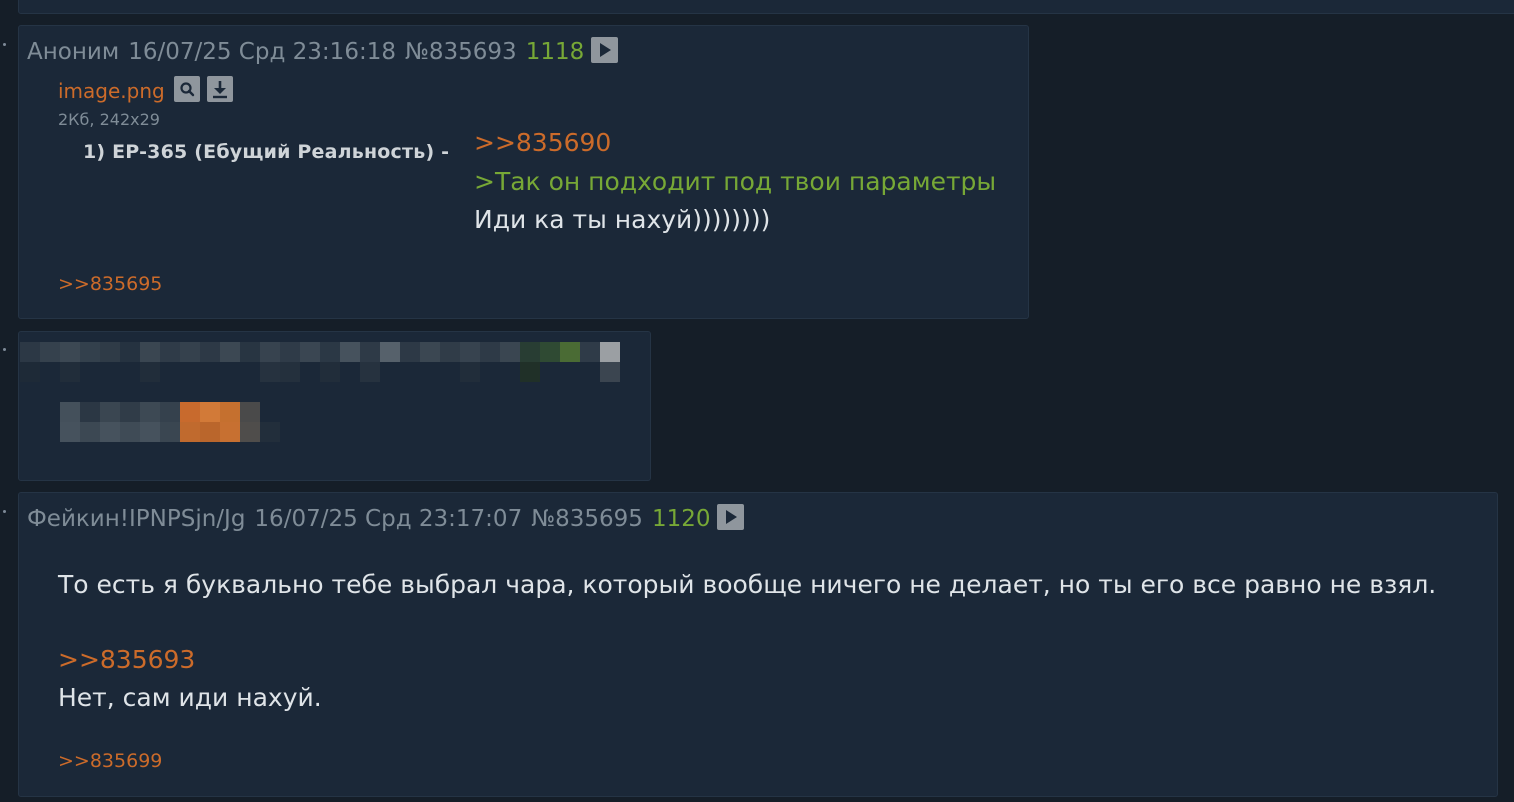 The height and width of the screenshot is (802, 1514). I want to click on greentext-quote: >Так он подходит под твои параметры, so click(735, 181).